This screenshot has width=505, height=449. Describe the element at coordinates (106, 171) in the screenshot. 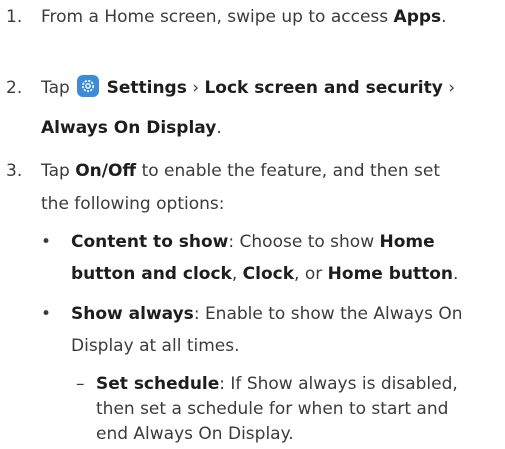

I see `on-off-label: On/Off` at that location.